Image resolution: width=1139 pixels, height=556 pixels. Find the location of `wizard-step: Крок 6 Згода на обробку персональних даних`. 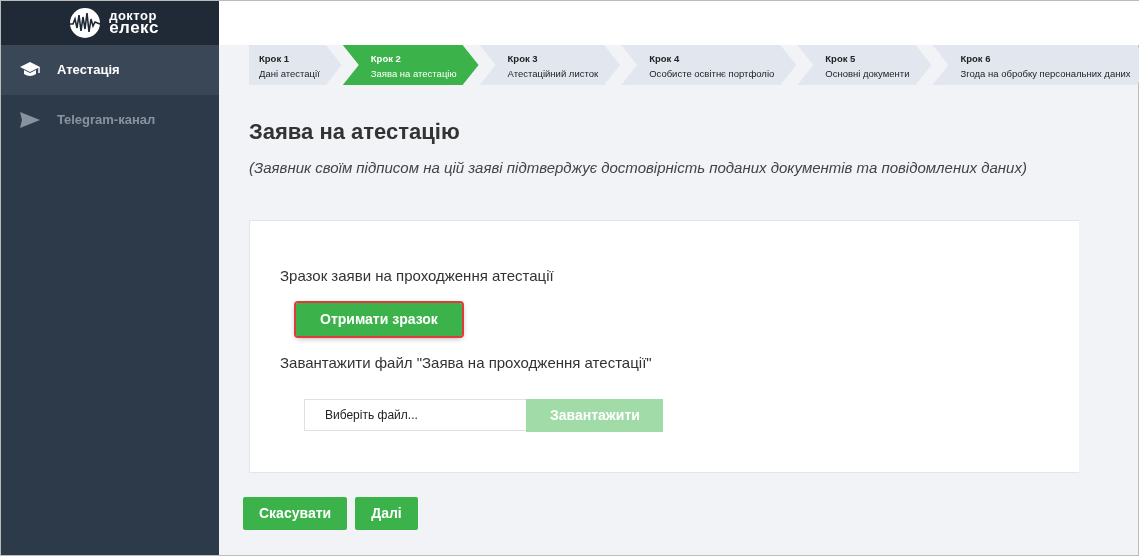

wizard-step: Крок 6 Згода на обробку персональних даних is located at coordinates (1035, 65).